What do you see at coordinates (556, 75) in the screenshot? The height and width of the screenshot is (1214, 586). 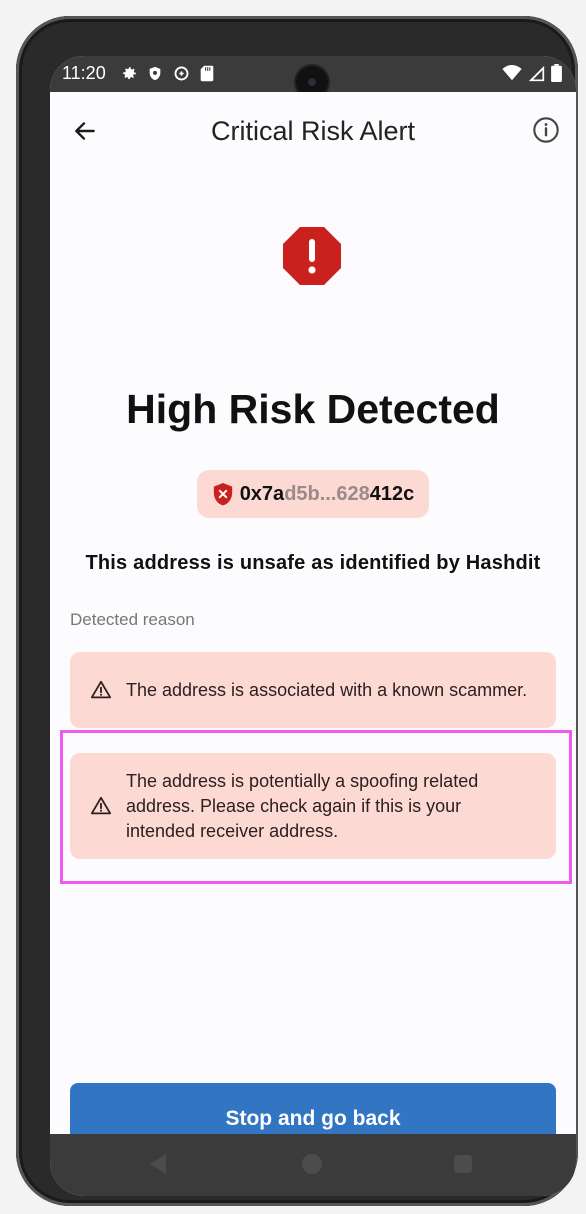 I see `battery-icon` at bounding box center [556, 75].